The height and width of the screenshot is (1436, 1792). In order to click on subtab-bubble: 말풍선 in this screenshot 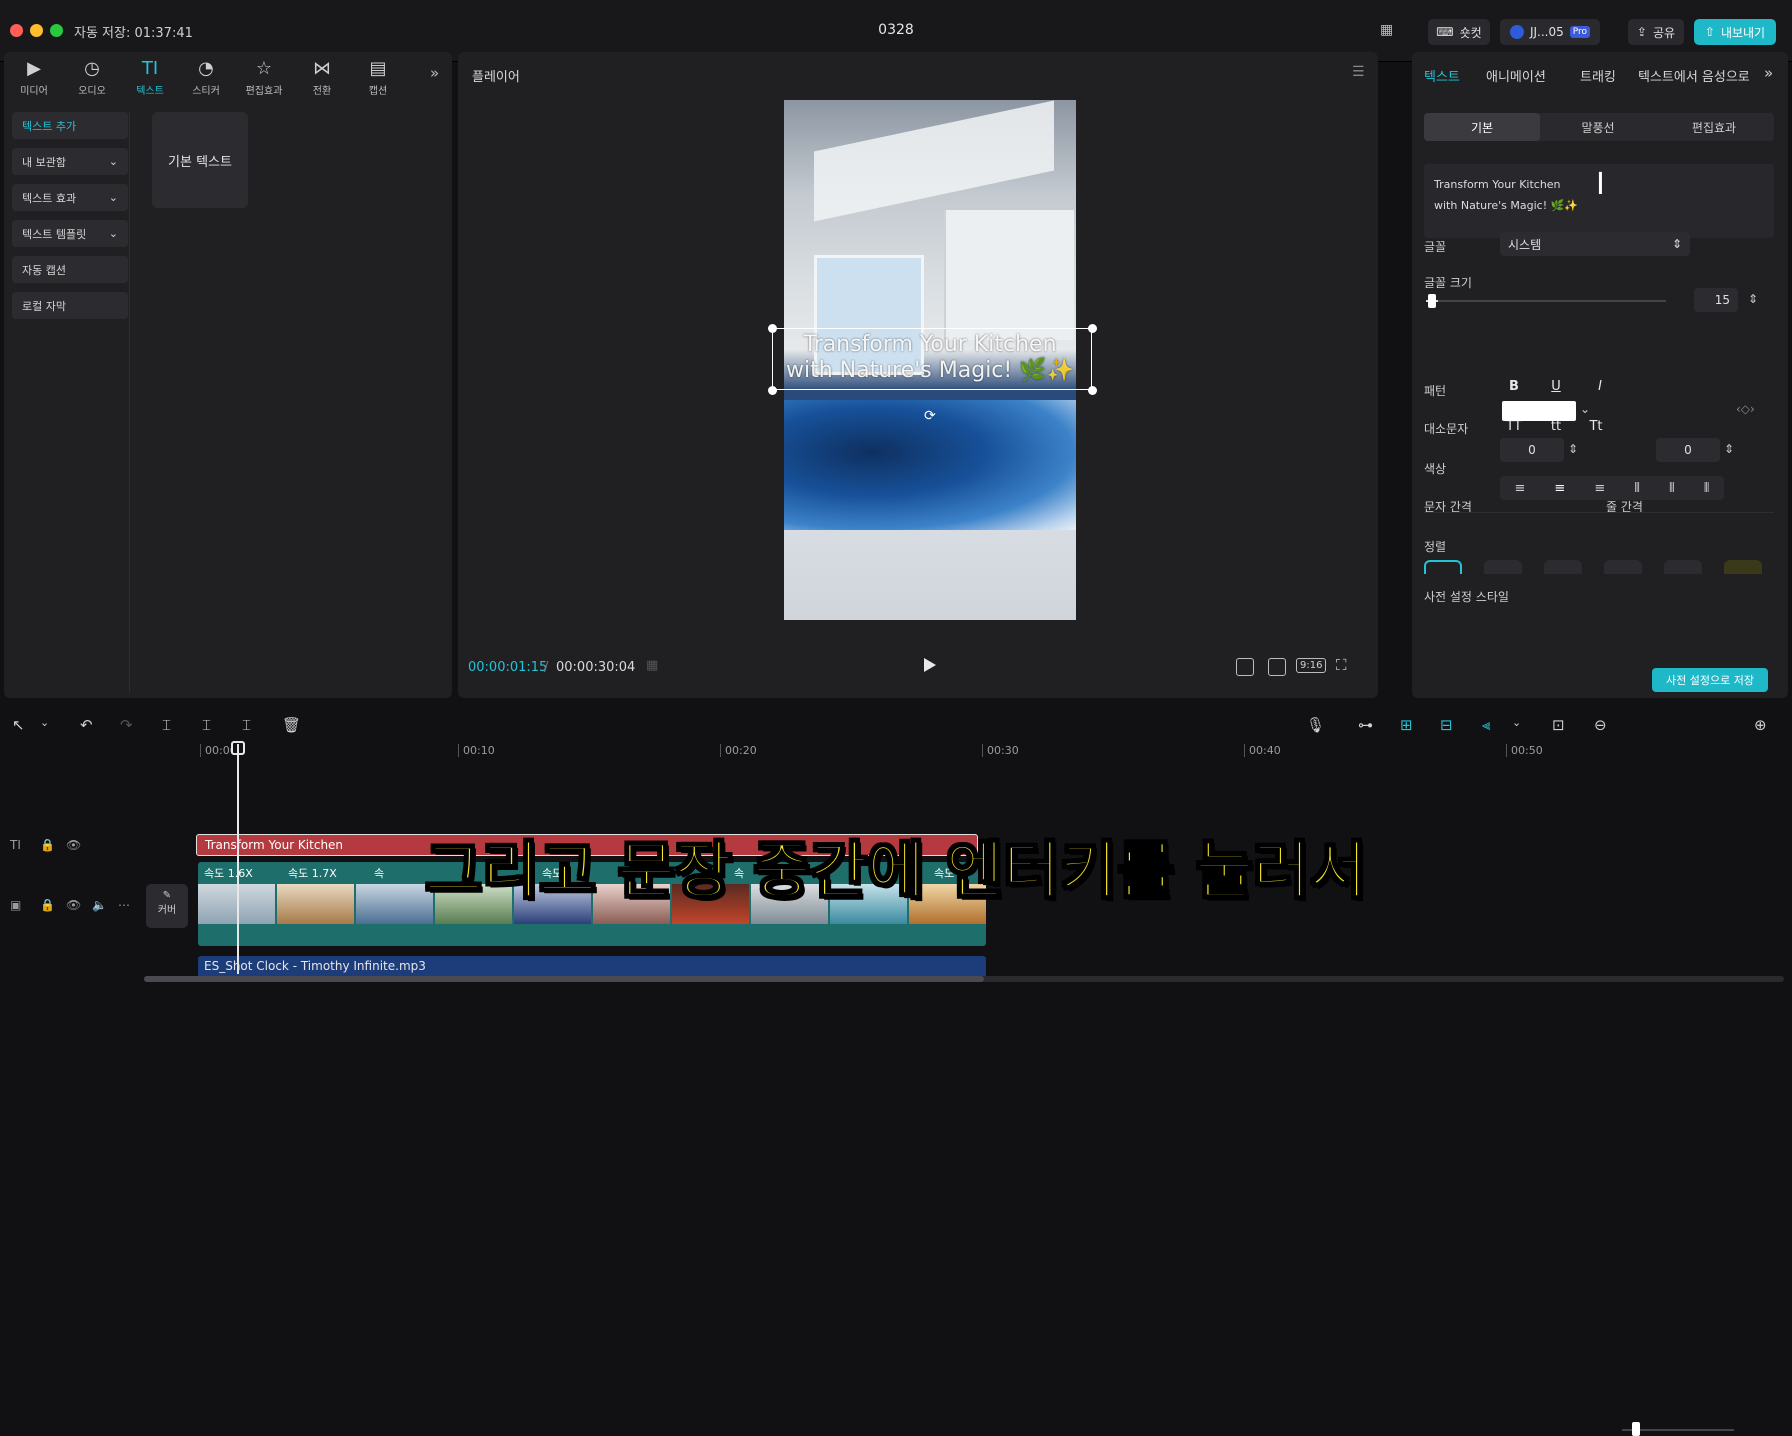, I will do `click(1598, 127)`.